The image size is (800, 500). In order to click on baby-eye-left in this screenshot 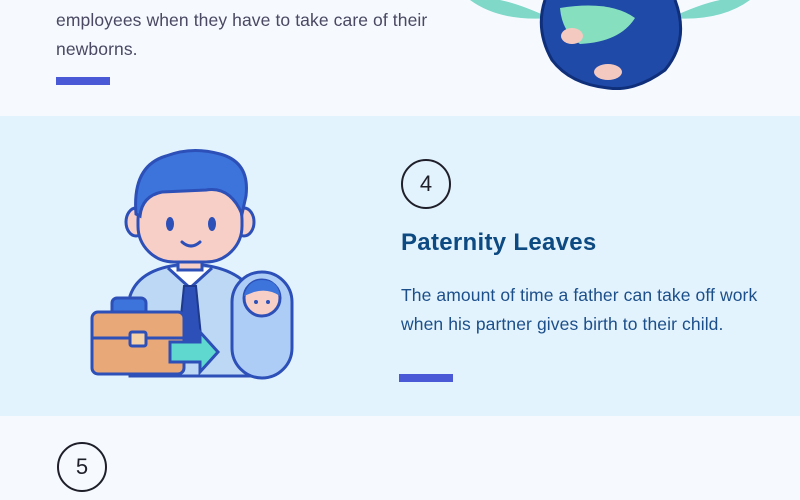, I will do `click(256, 302)`.